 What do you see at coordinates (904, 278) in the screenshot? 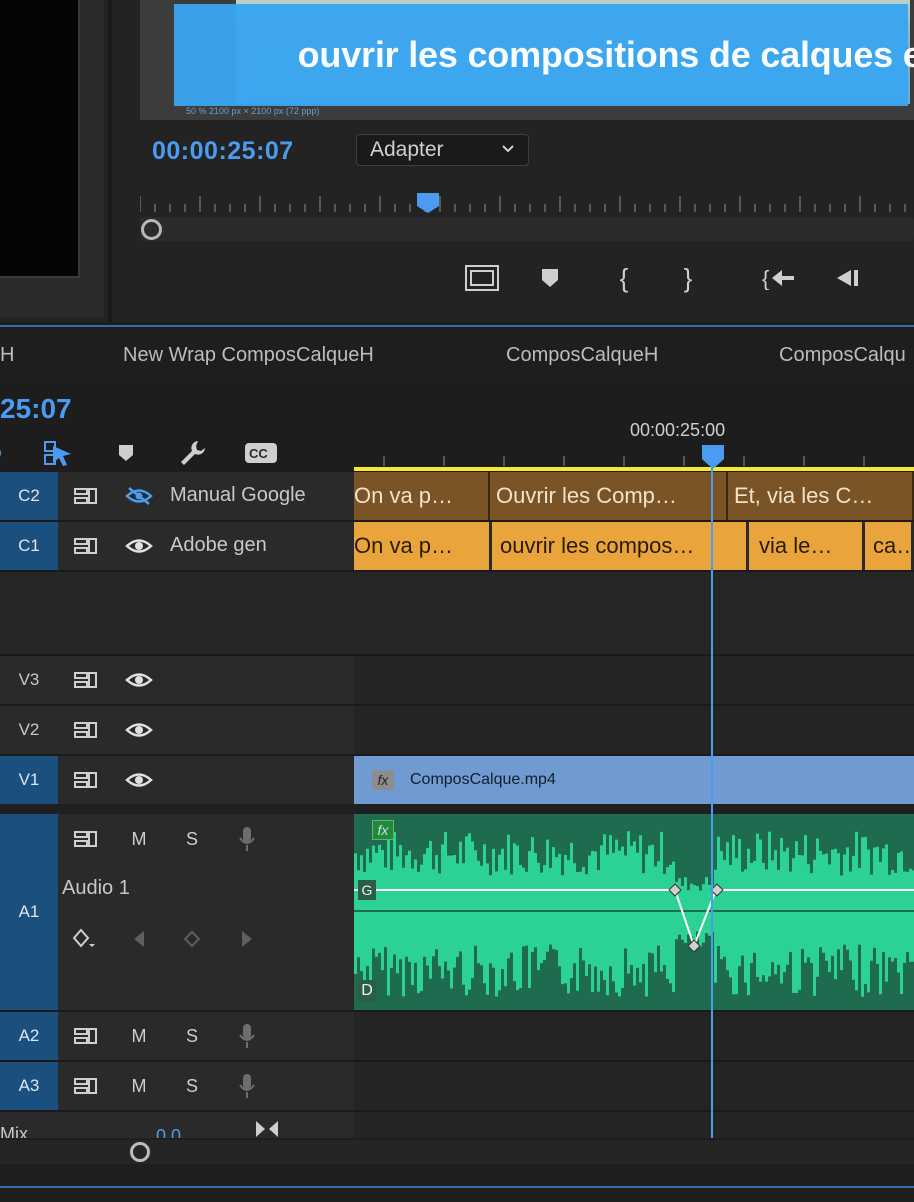
I see `play-button` at bounding box center [904, 278].